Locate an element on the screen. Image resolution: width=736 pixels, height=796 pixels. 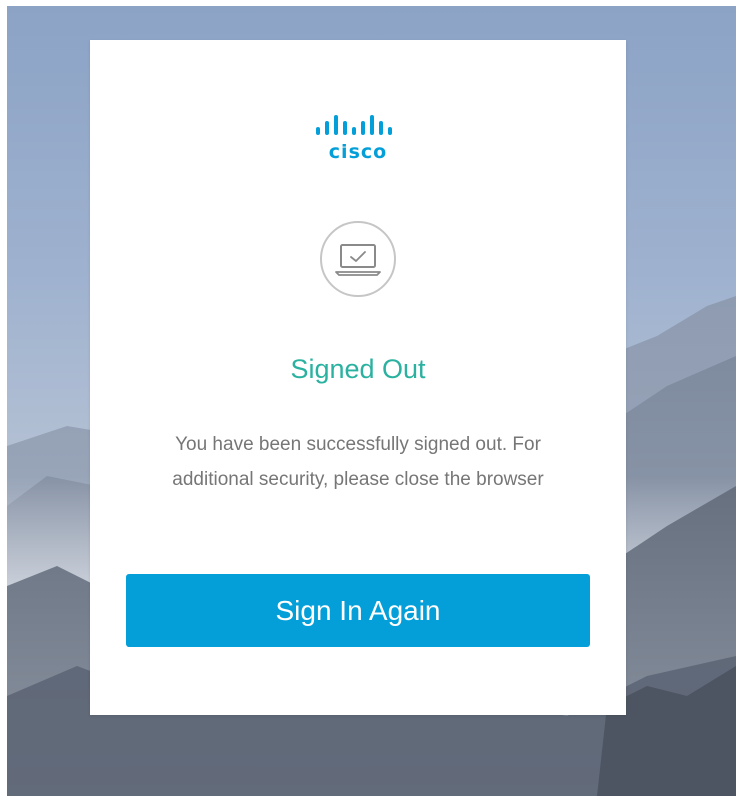
sign-in-again-button: Sign In Again is located at coordinates (358, 610).